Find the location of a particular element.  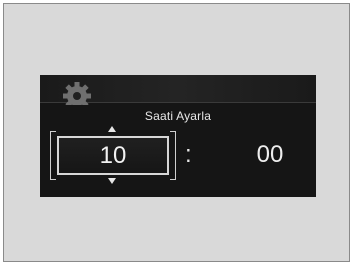

hour-selector: 10 is located at coordinates (113, 155).